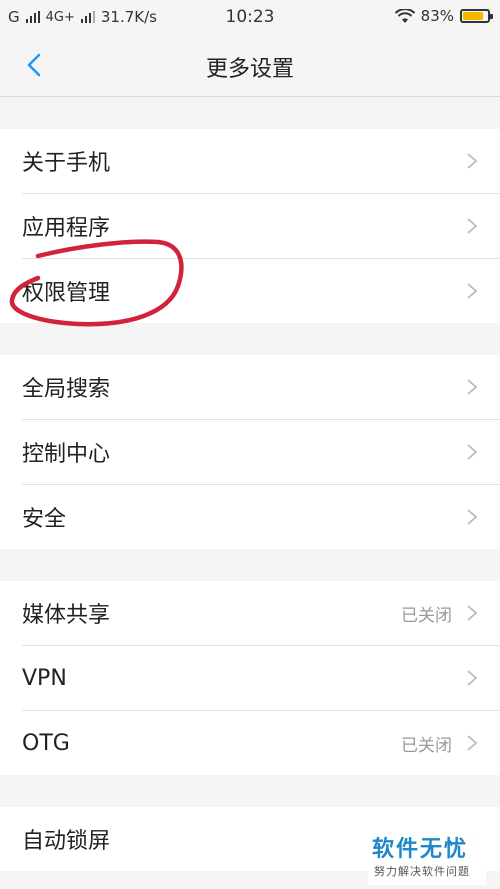 The width and height of the screenshot is (500, 889). I want to click on settings-item-about-phone: 关于手机, so click(261, 161).